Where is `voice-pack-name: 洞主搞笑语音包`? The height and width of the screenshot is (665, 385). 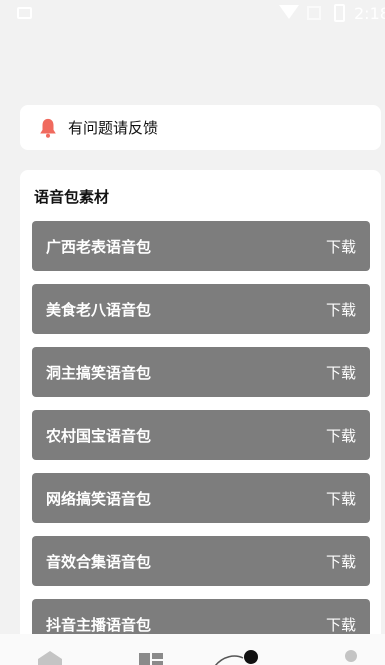
voice-pack-name: 洞主搞笑语音包 is located at coordinates (99, 372).